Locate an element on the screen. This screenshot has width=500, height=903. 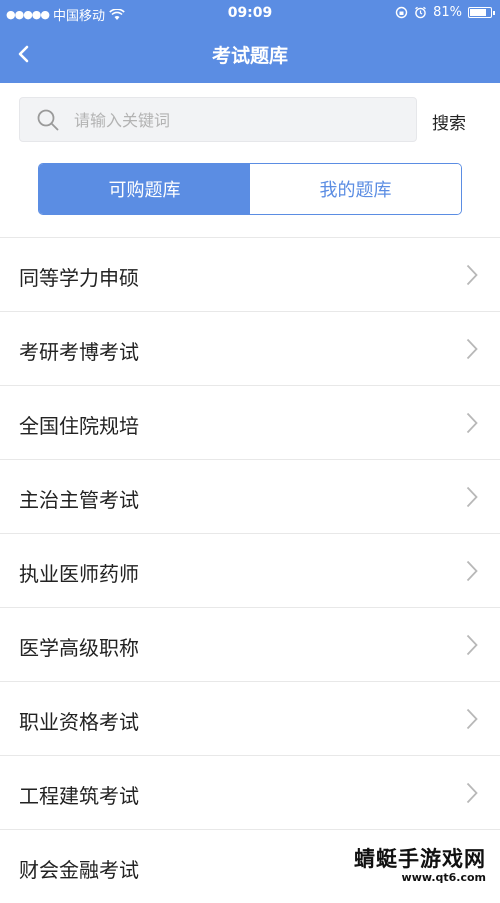
list-item-label: 医学高级职称 is located at coordinates (79, 648).